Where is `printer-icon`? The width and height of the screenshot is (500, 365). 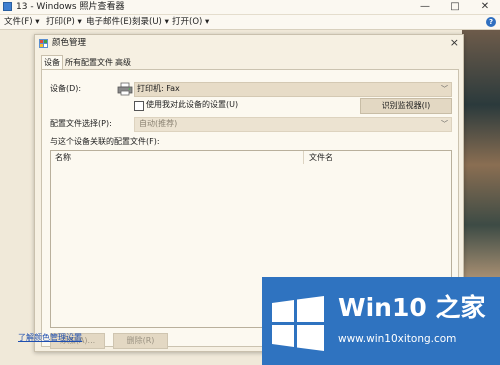
printer-icon is located at coordinates (125, 89).